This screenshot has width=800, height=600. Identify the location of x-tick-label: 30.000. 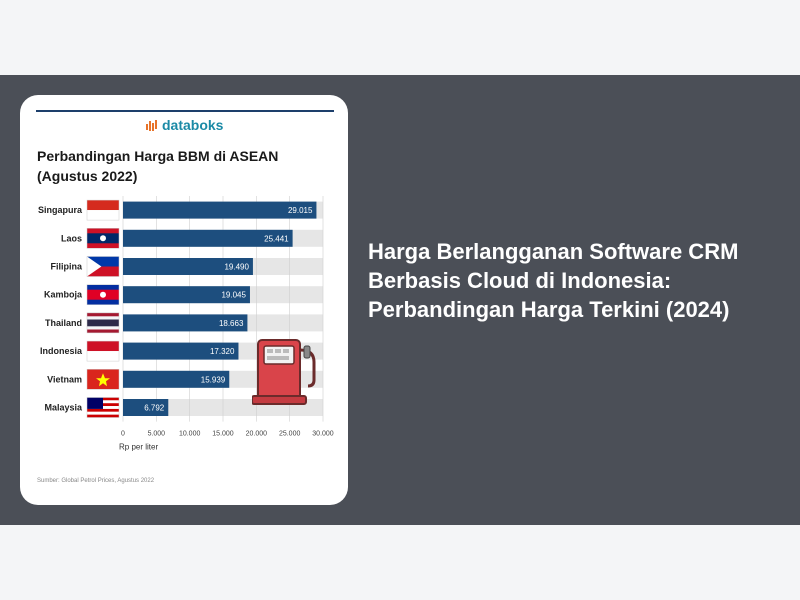
(323, 434).